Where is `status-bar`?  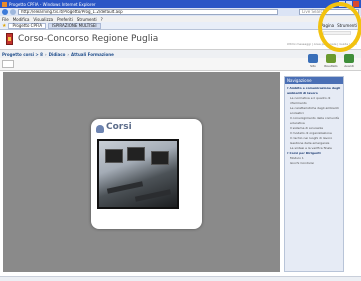
status-bar is located at coordinates (180, 278).